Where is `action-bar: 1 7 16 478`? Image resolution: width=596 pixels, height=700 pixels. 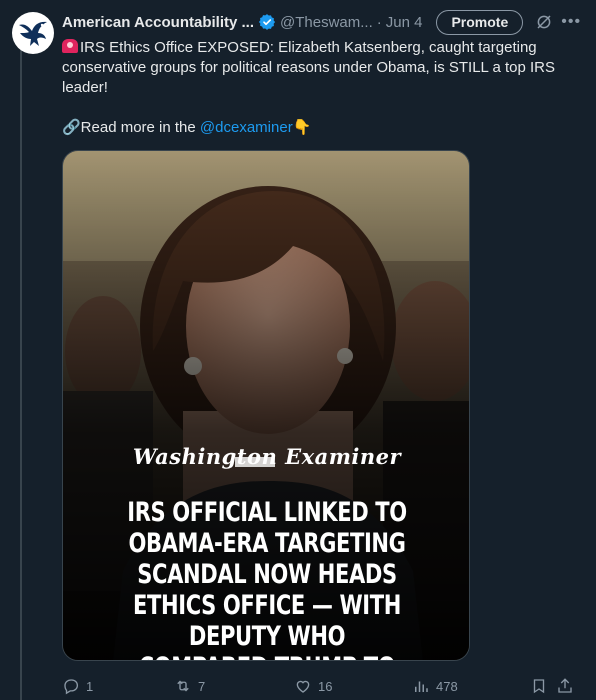 action-bar: 1 7 16 478 is located at coordinates (323, 686).